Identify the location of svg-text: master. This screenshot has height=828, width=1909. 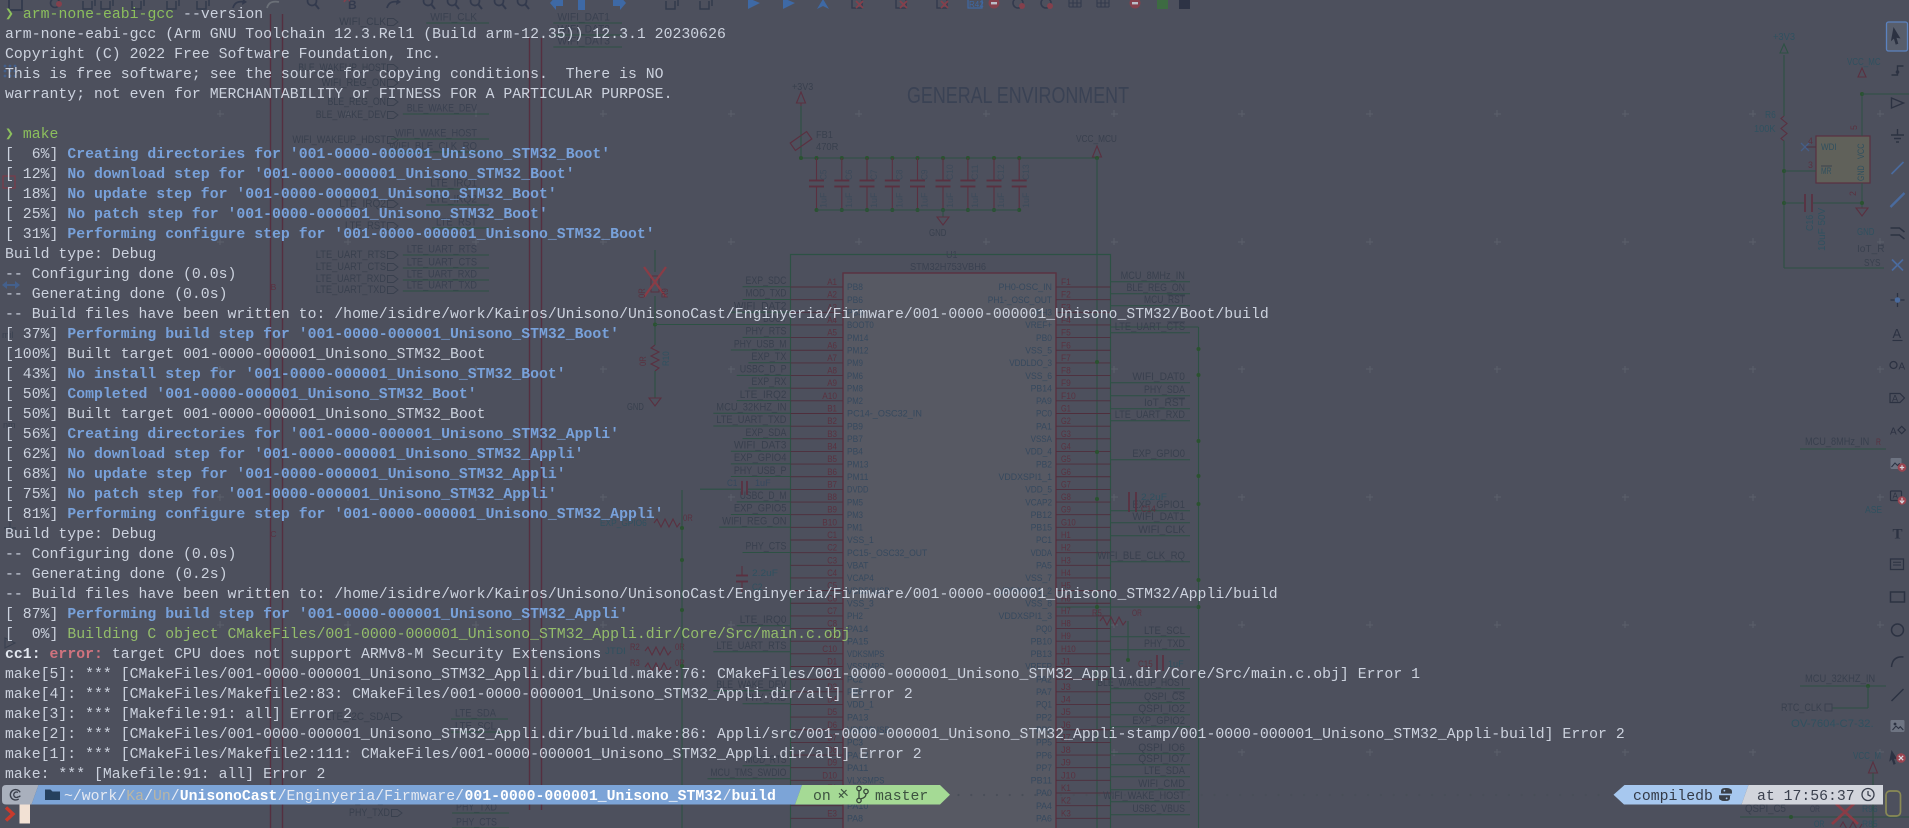
(901, 797).